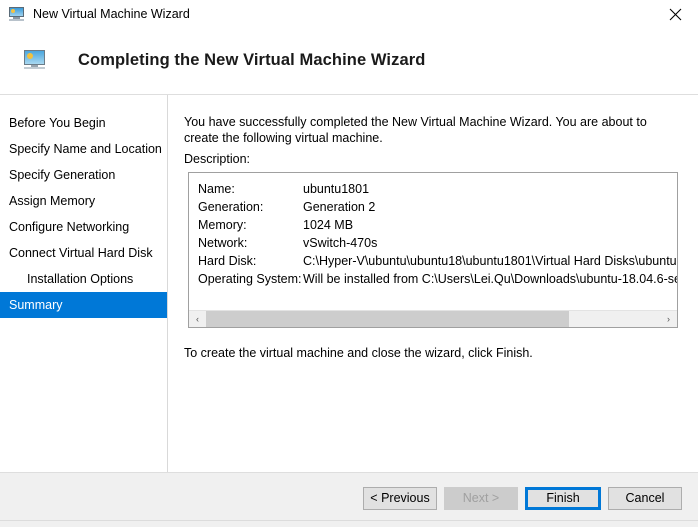  Describe the element at coordinates (111, 14) in the screenshot. I see `window-title: New Virtual Machine Wizard` at that location.